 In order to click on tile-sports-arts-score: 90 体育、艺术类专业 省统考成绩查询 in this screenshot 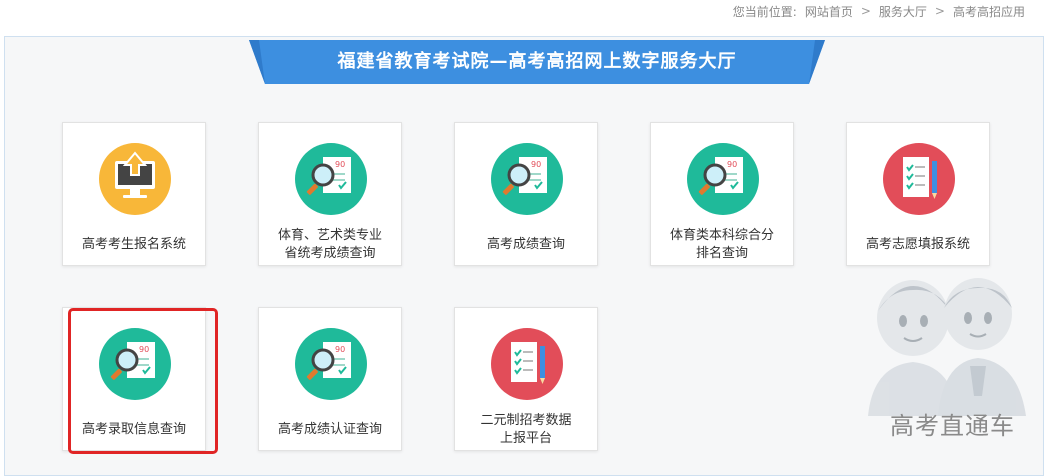, I will do `click(330, 194)`.